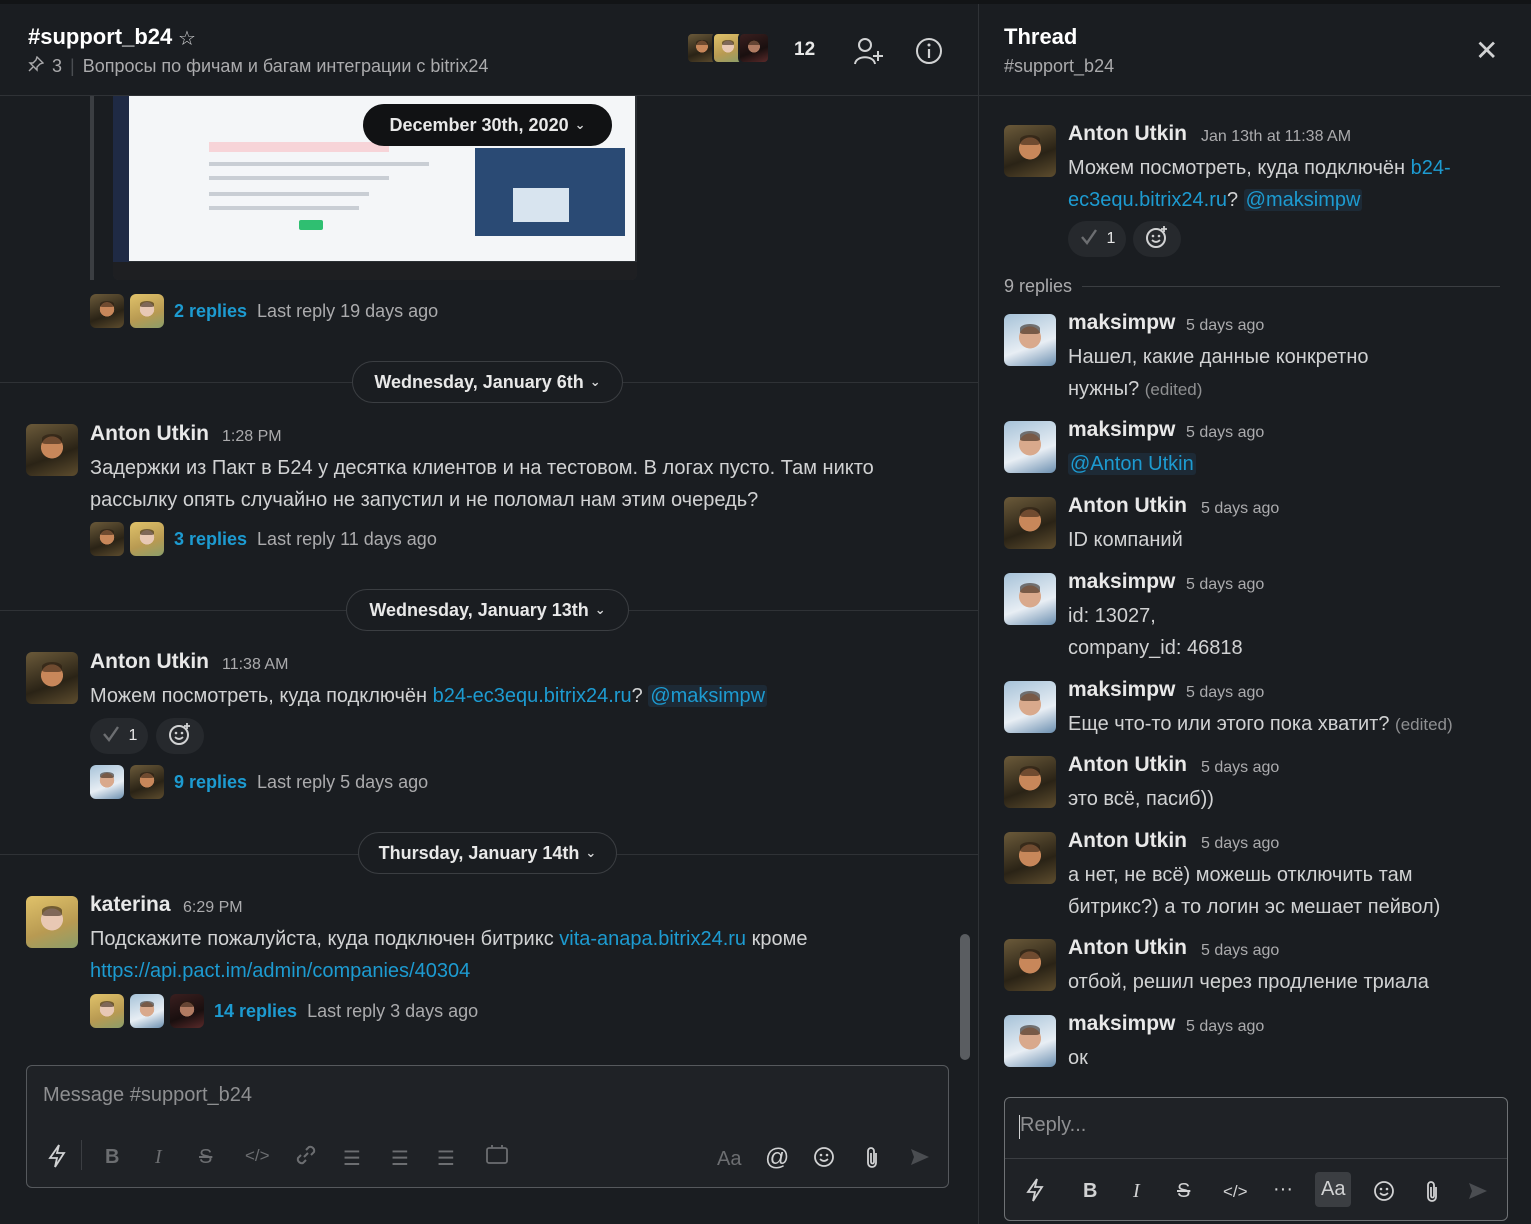 The height and width of the screenshot is (1224, 1531). I want to click on more-icon: ···, so click(1283, 1189).